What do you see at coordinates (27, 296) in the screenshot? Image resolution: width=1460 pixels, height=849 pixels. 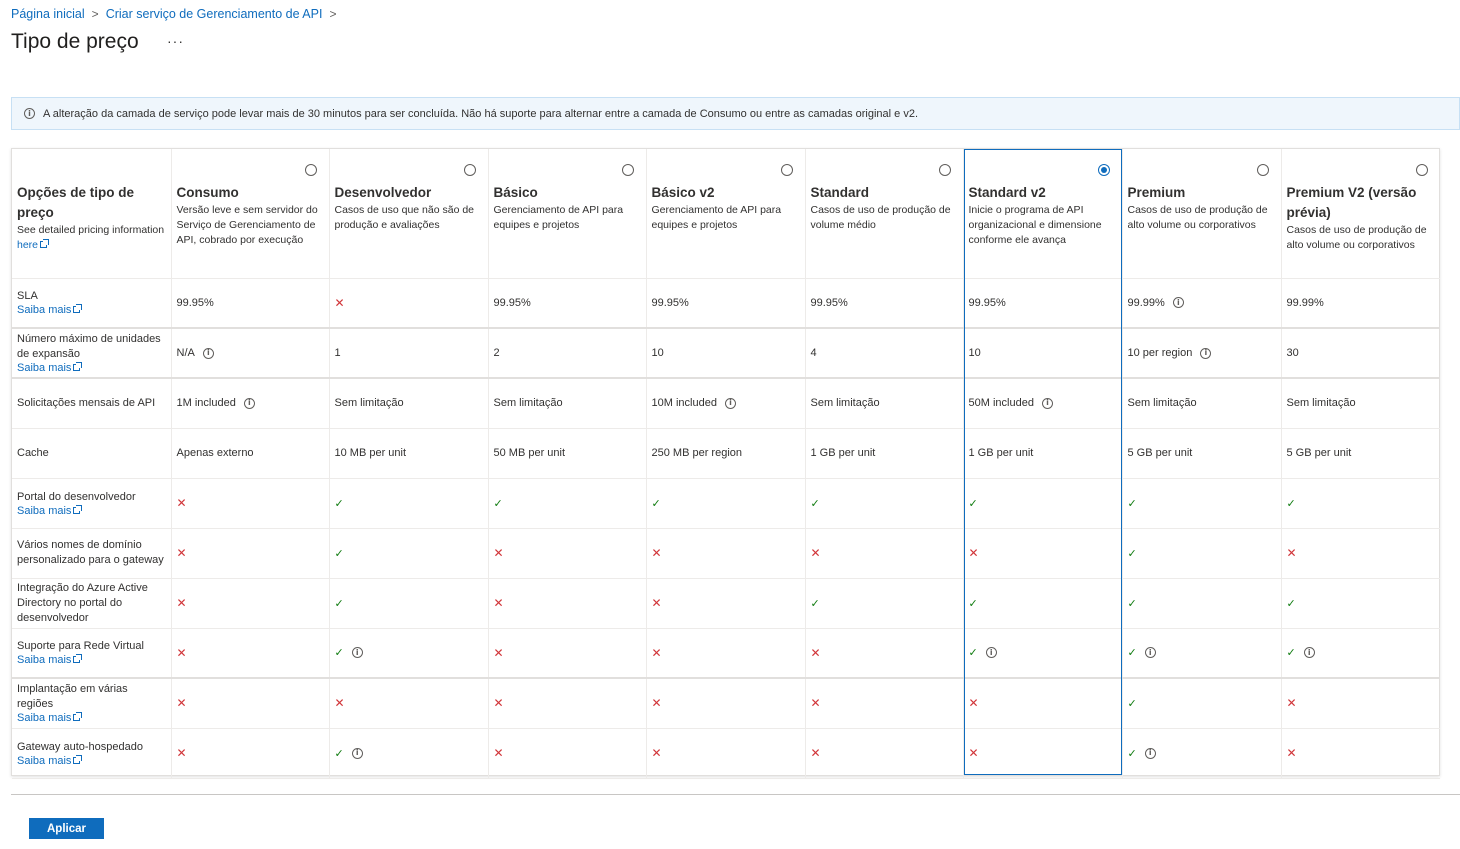 I see `feature-label: SLA` at bounding box center [27, 296].